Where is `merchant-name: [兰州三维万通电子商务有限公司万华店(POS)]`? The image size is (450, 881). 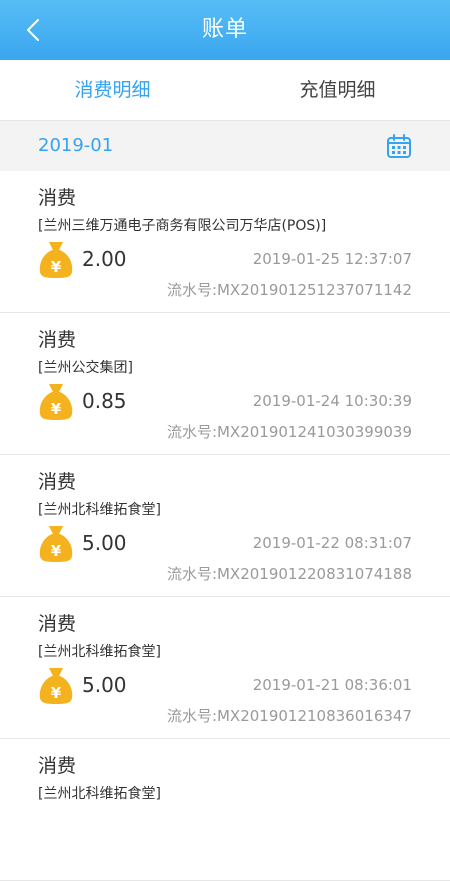 merchant-name: [兰州三维万通电子商务有限公司万华店(POS)] is located at coordinates (182, 226).